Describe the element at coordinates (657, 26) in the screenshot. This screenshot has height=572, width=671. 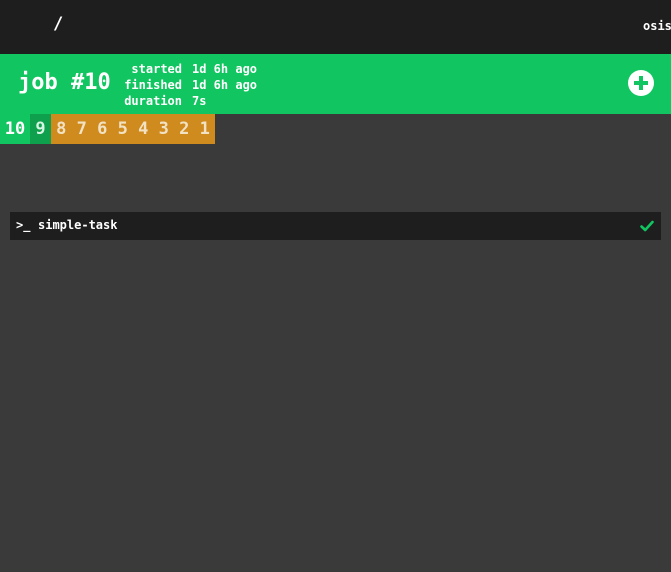
I see `user-menu: osis` at that location.